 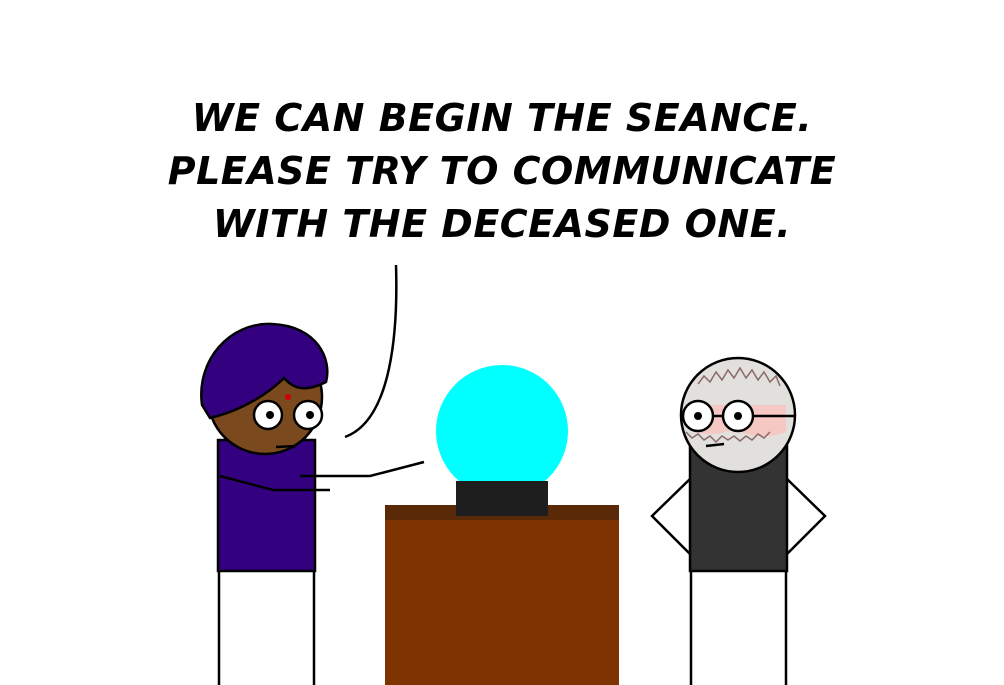 I want to click on table, so click(x=502, y=595).